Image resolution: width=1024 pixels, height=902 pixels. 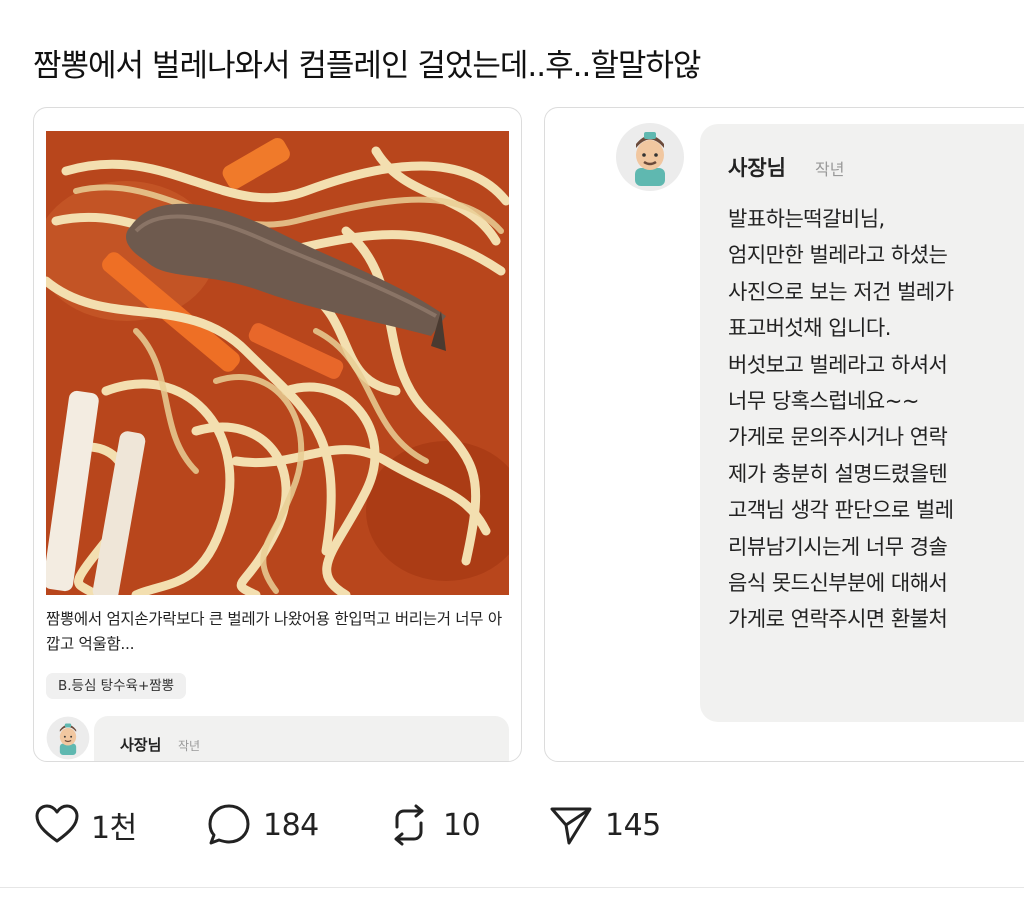 What do you see at coordinates (838, 583) in the screenshot?
I see `reply-line: 음식 못드신부분에 대해서` at bounding box center [838, 583].